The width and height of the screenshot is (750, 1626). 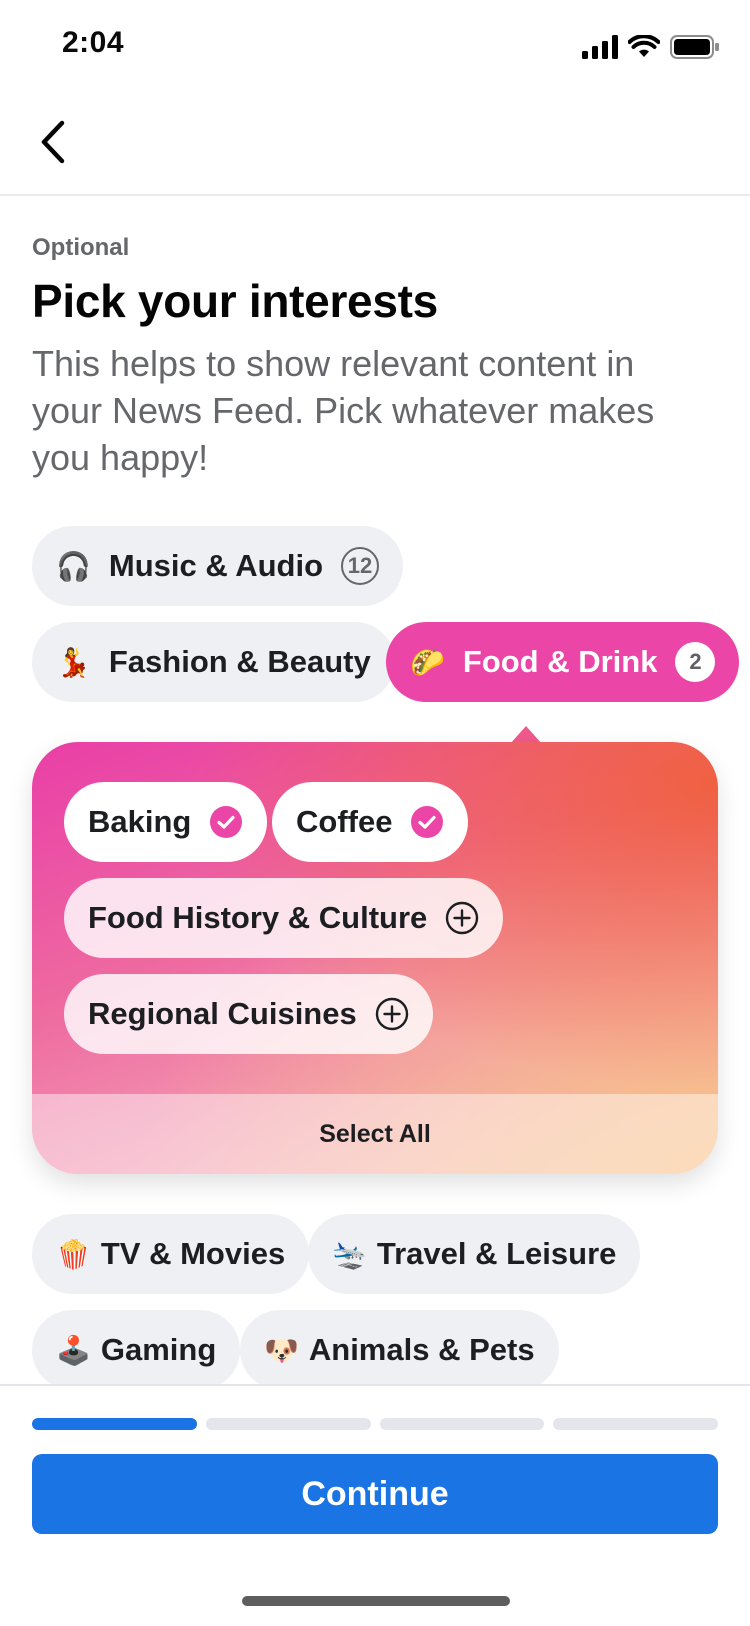 I want to click on chip-label: Gaming, so click(x=158, y=1349).